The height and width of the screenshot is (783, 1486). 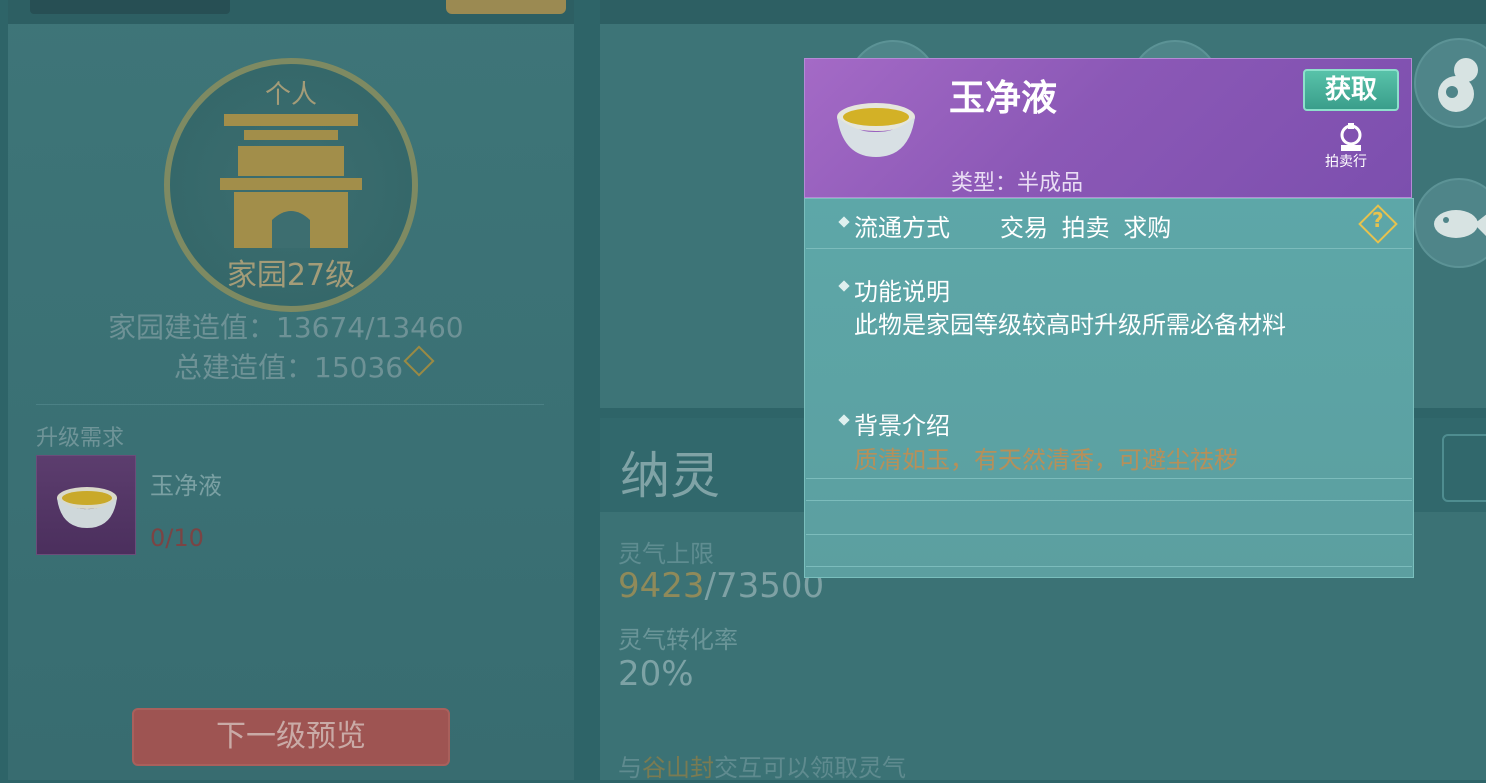 I want to click on function-title: 功能说明, so click(x=902, y=292).